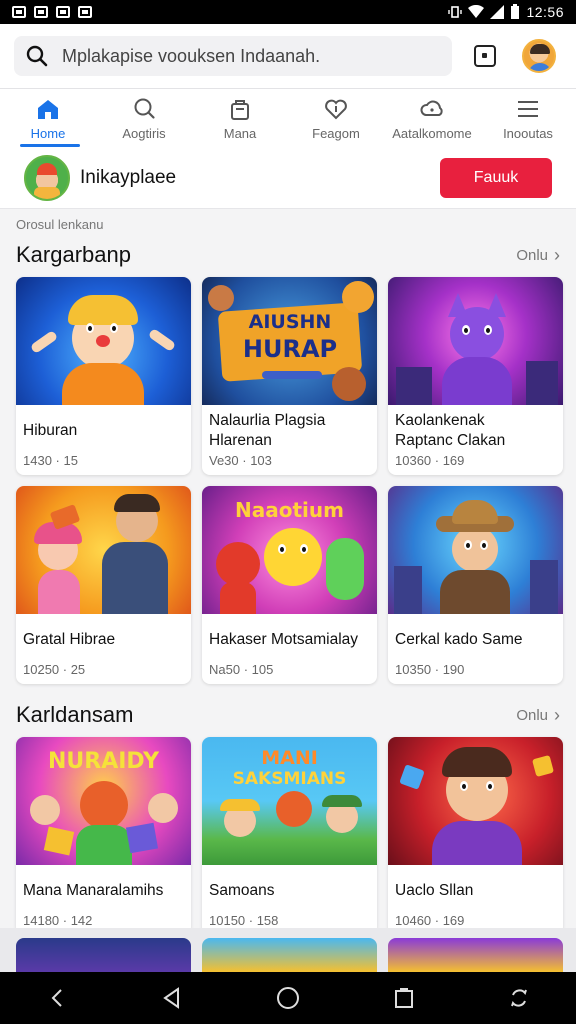  I want to click on tab-feagom: Feagom, so click(336, 118).